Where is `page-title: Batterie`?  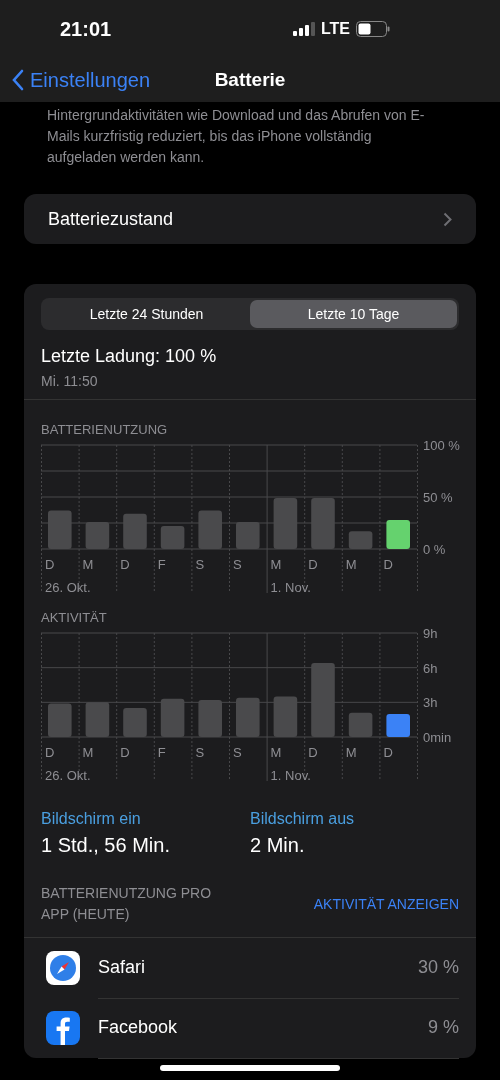 page-title: Batterie is located at coordinates (250, 79).